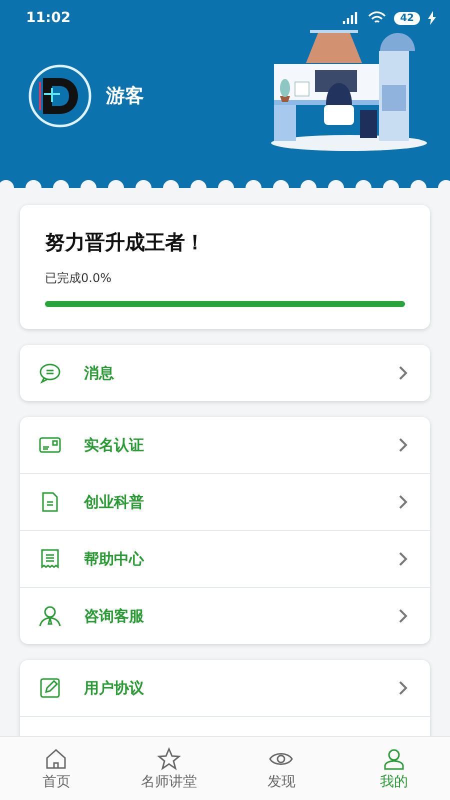  I want to click on nav-tab: 名师讲堂, so click(168, 768).